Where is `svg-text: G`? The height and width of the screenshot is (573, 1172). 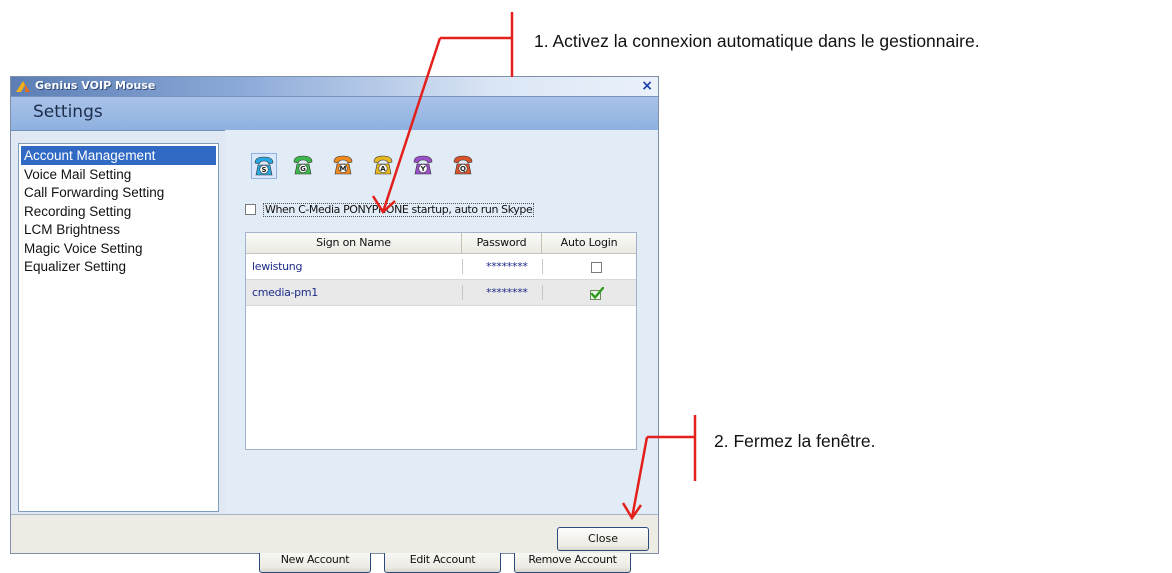
svg-text: G is located at coordinates (303, 169).